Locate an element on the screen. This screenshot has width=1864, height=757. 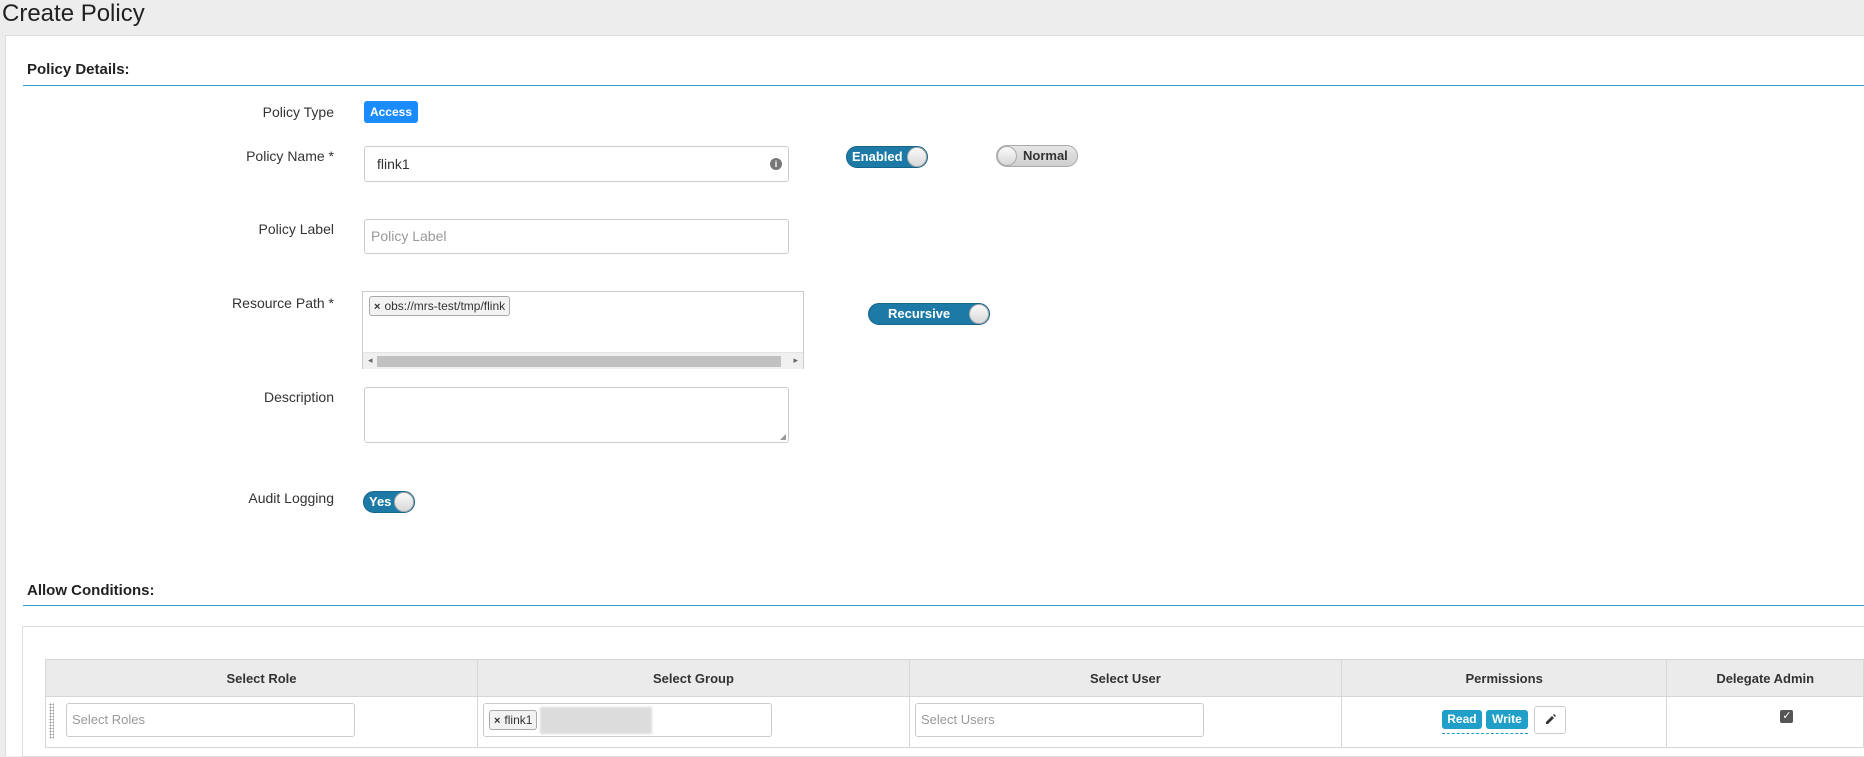
policy-name-value: flink1 is located at coordinates (393, 164).